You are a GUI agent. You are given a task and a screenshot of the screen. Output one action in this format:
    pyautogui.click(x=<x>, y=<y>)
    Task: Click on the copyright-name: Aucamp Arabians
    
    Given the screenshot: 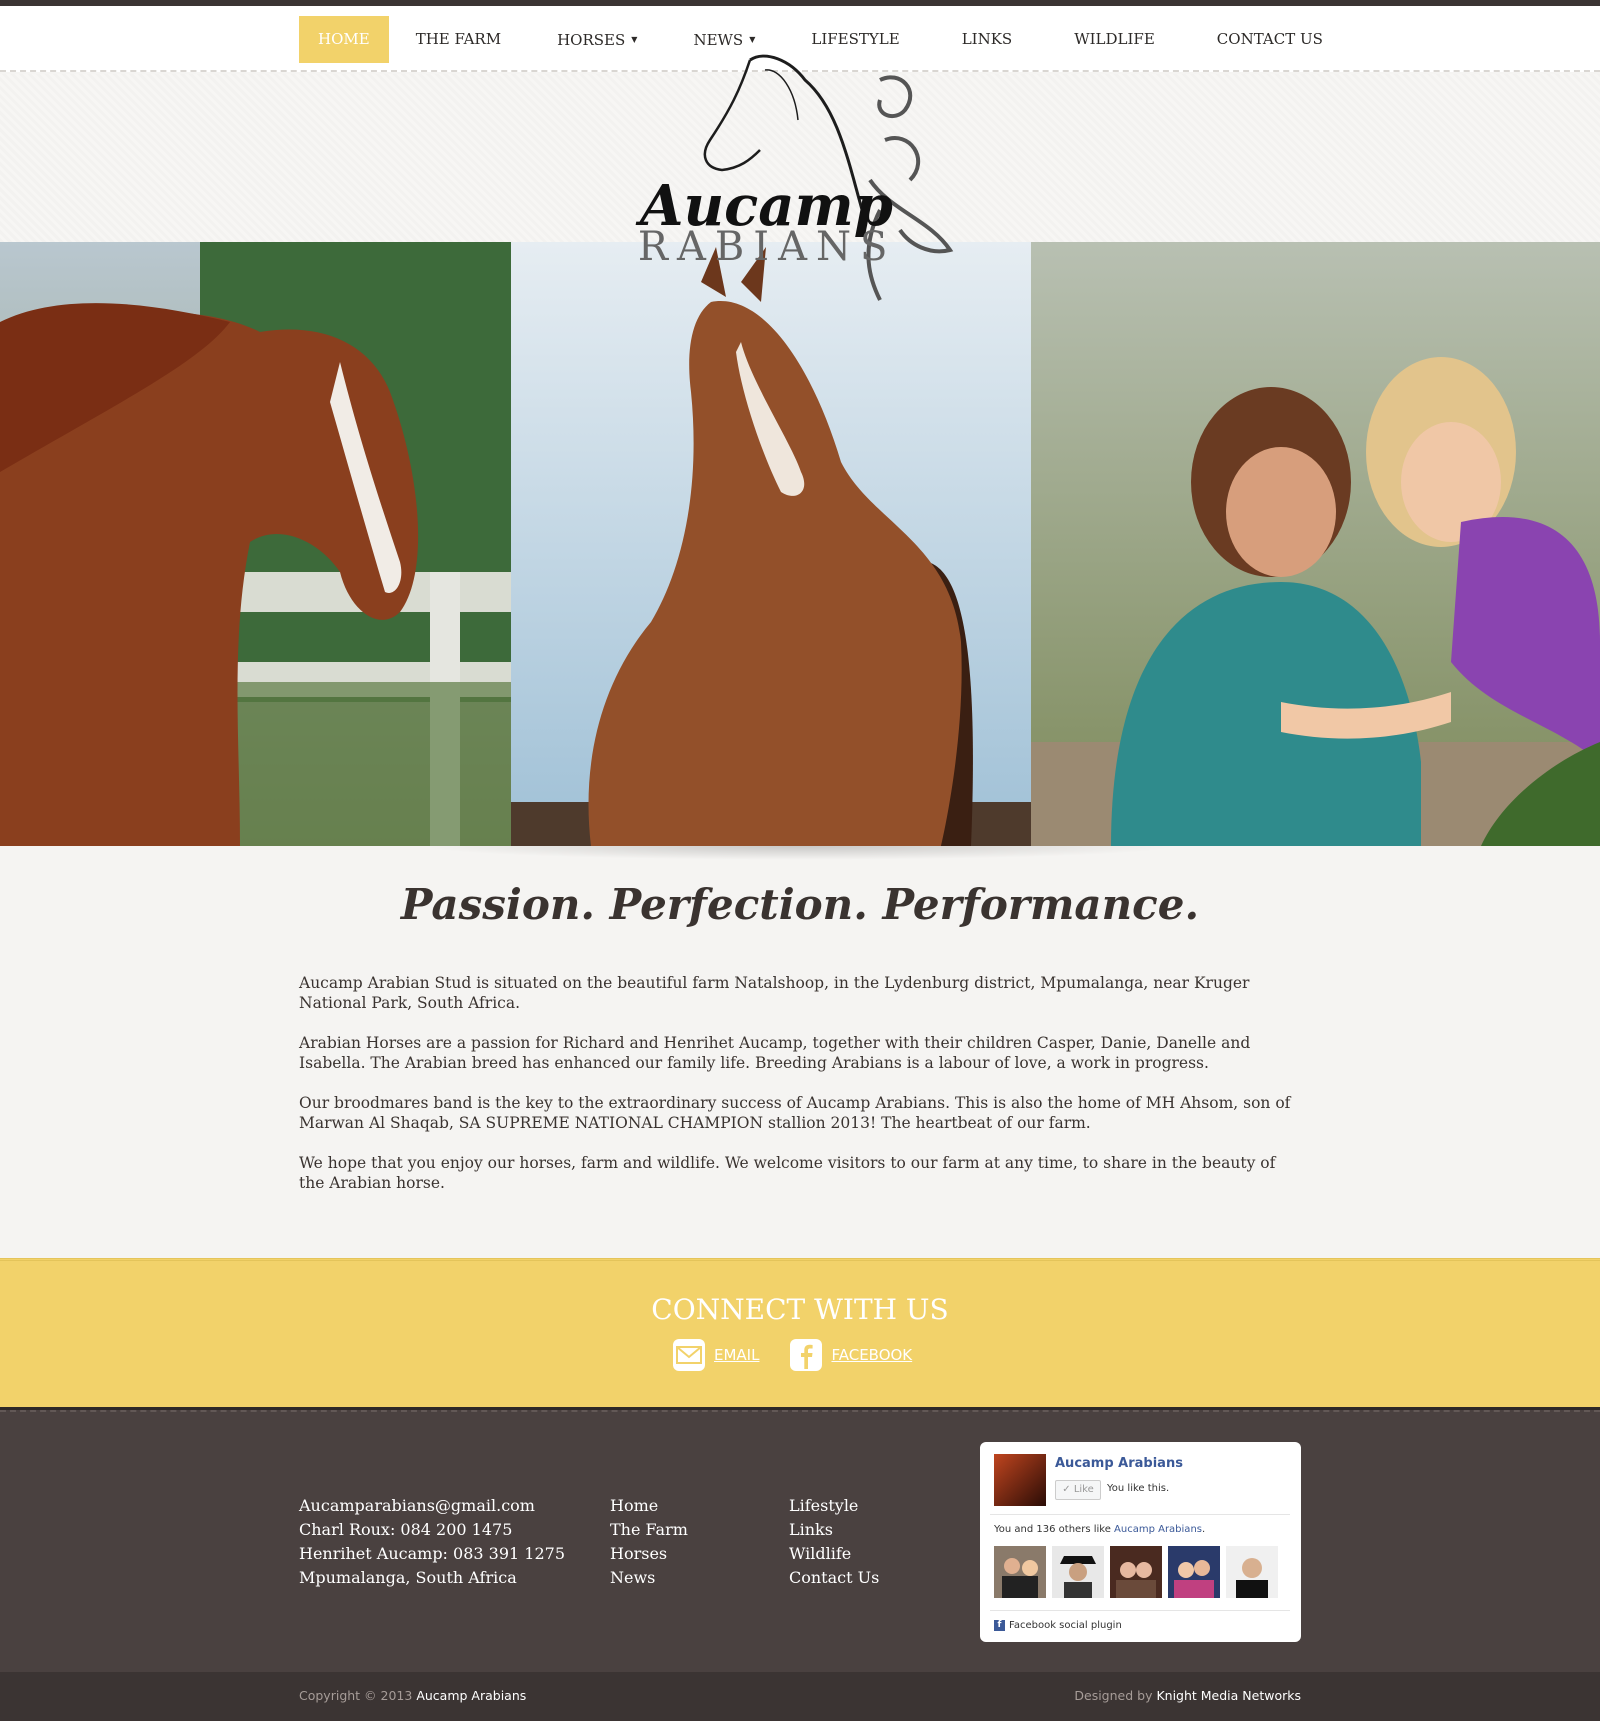 What is the action you would take?
    pyautogui.click(x=471, y=1695)
    